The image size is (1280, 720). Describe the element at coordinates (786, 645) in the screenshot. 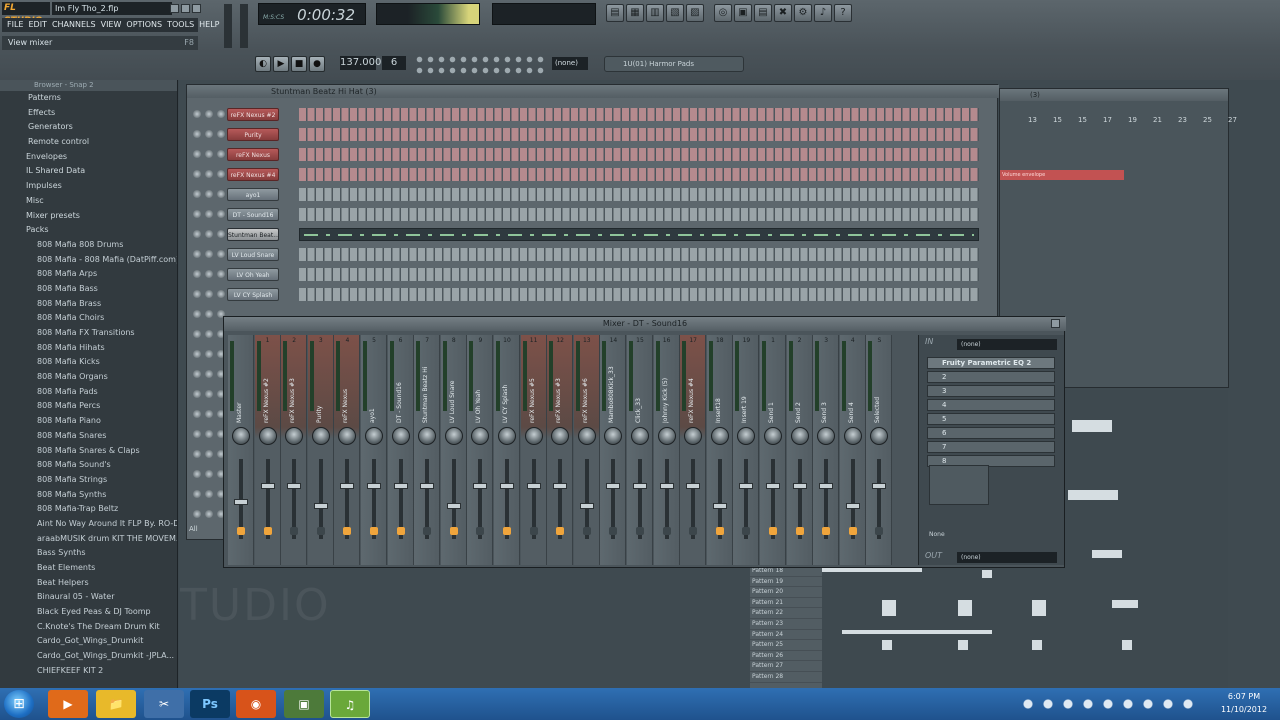

I see `pattern-name: Pattern 25` at that location.